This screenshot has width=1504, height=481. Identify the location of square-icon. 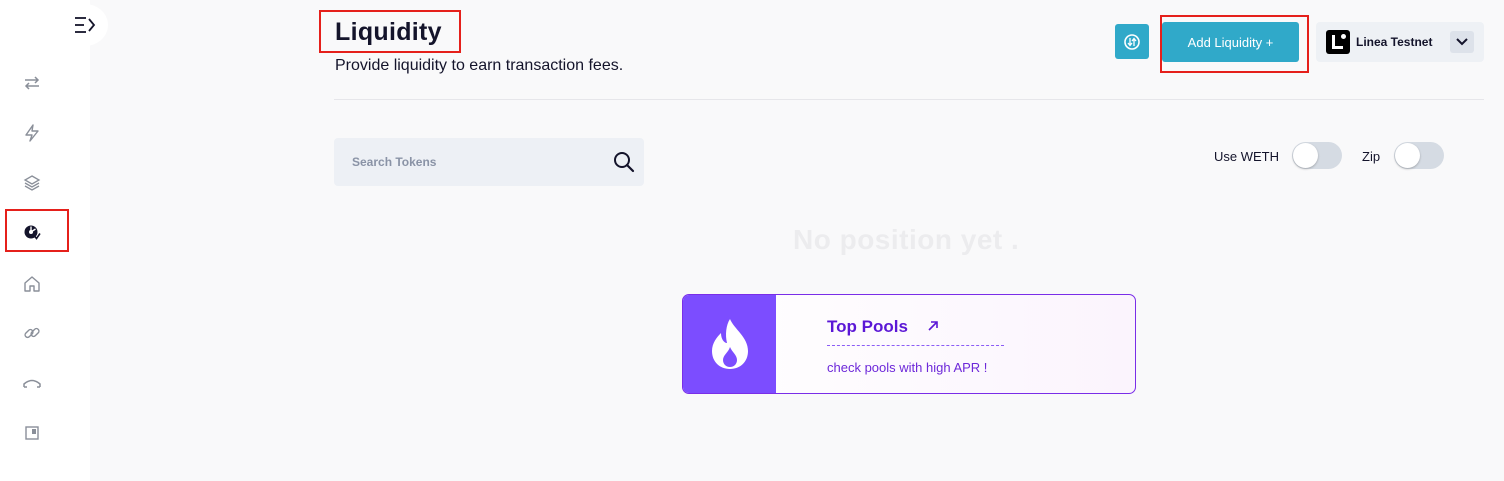
(32, 433).